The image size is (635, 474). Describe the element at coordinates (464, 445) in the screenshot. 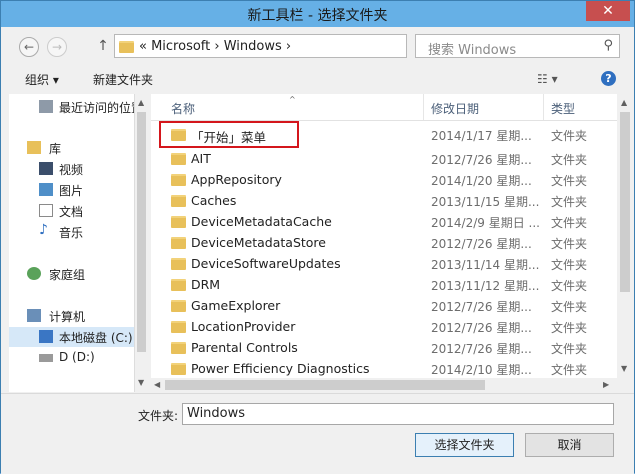

I see `select-folder-button: 选择文件夹` at that location.